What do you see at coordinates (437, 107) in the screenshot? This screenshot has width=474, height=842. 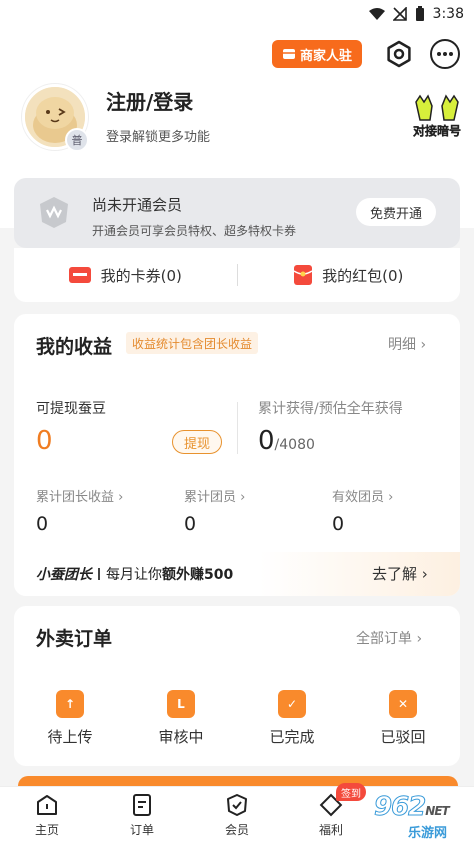 I see `hands-icon` at bounding box center [437, 107].